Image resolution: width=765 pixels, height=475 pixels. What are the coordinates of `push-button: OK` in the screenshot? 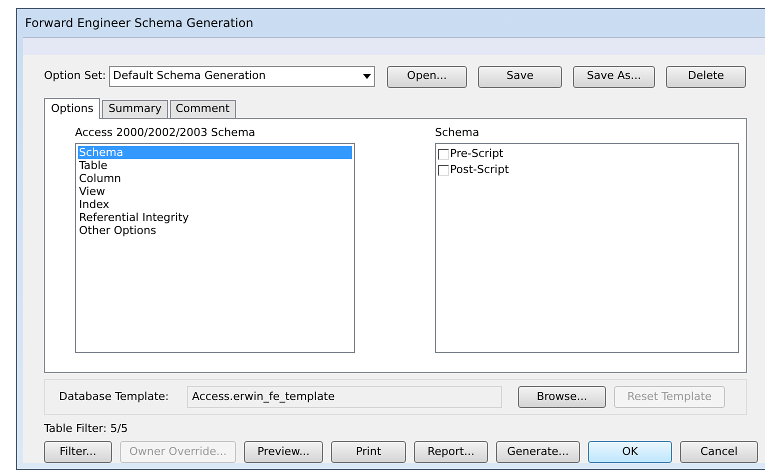 It's located at (630, 452).